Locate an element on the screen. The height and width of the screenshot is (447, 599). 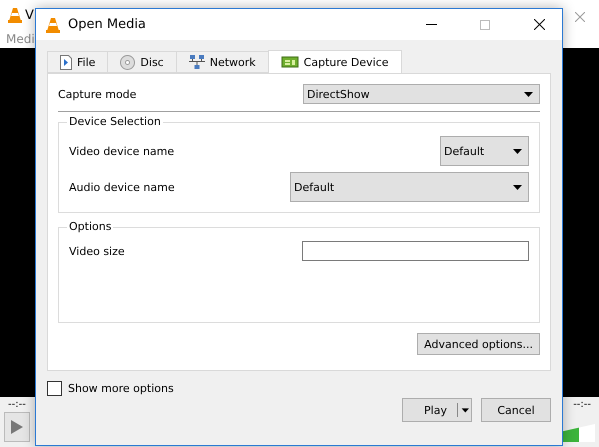
maximize-icon is located at coordinates (485, 25).